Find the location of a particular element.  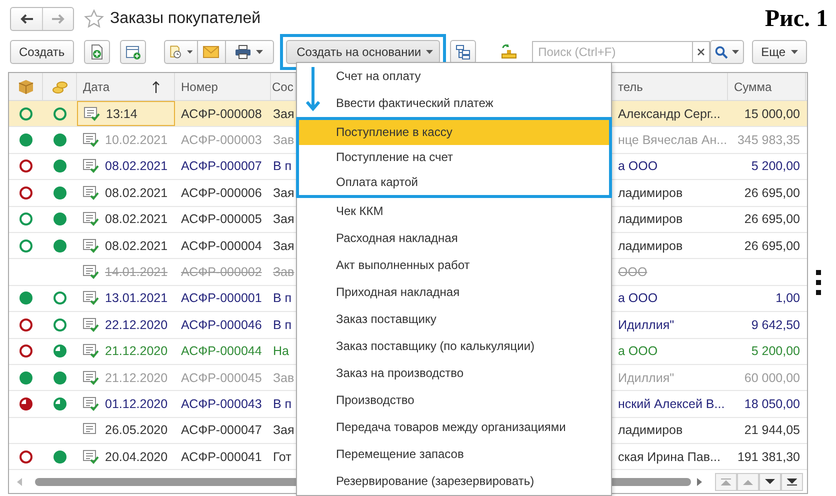

sum-text: 18 050,00 is located at coordinates (772, 403).